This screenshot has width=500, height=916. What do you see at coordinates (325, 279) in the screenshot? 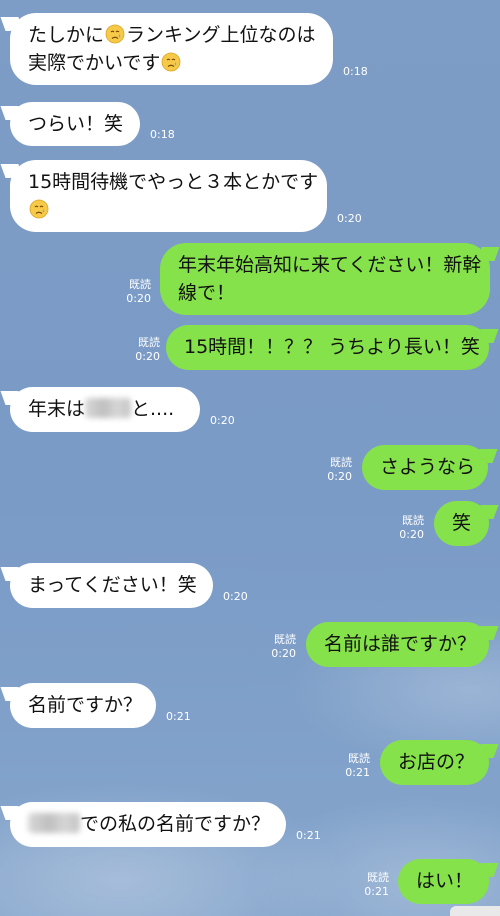
I see `outgoing-message: 年末年始高知に来てください！新幹 線で！` at bounding box center [325, 279].